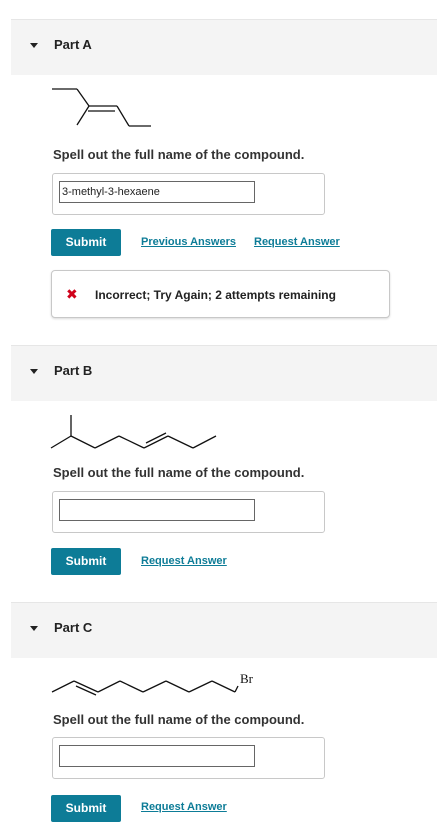 The image size is (437, 834). I want to click on part-a-title: Part A, so click(73, 44).